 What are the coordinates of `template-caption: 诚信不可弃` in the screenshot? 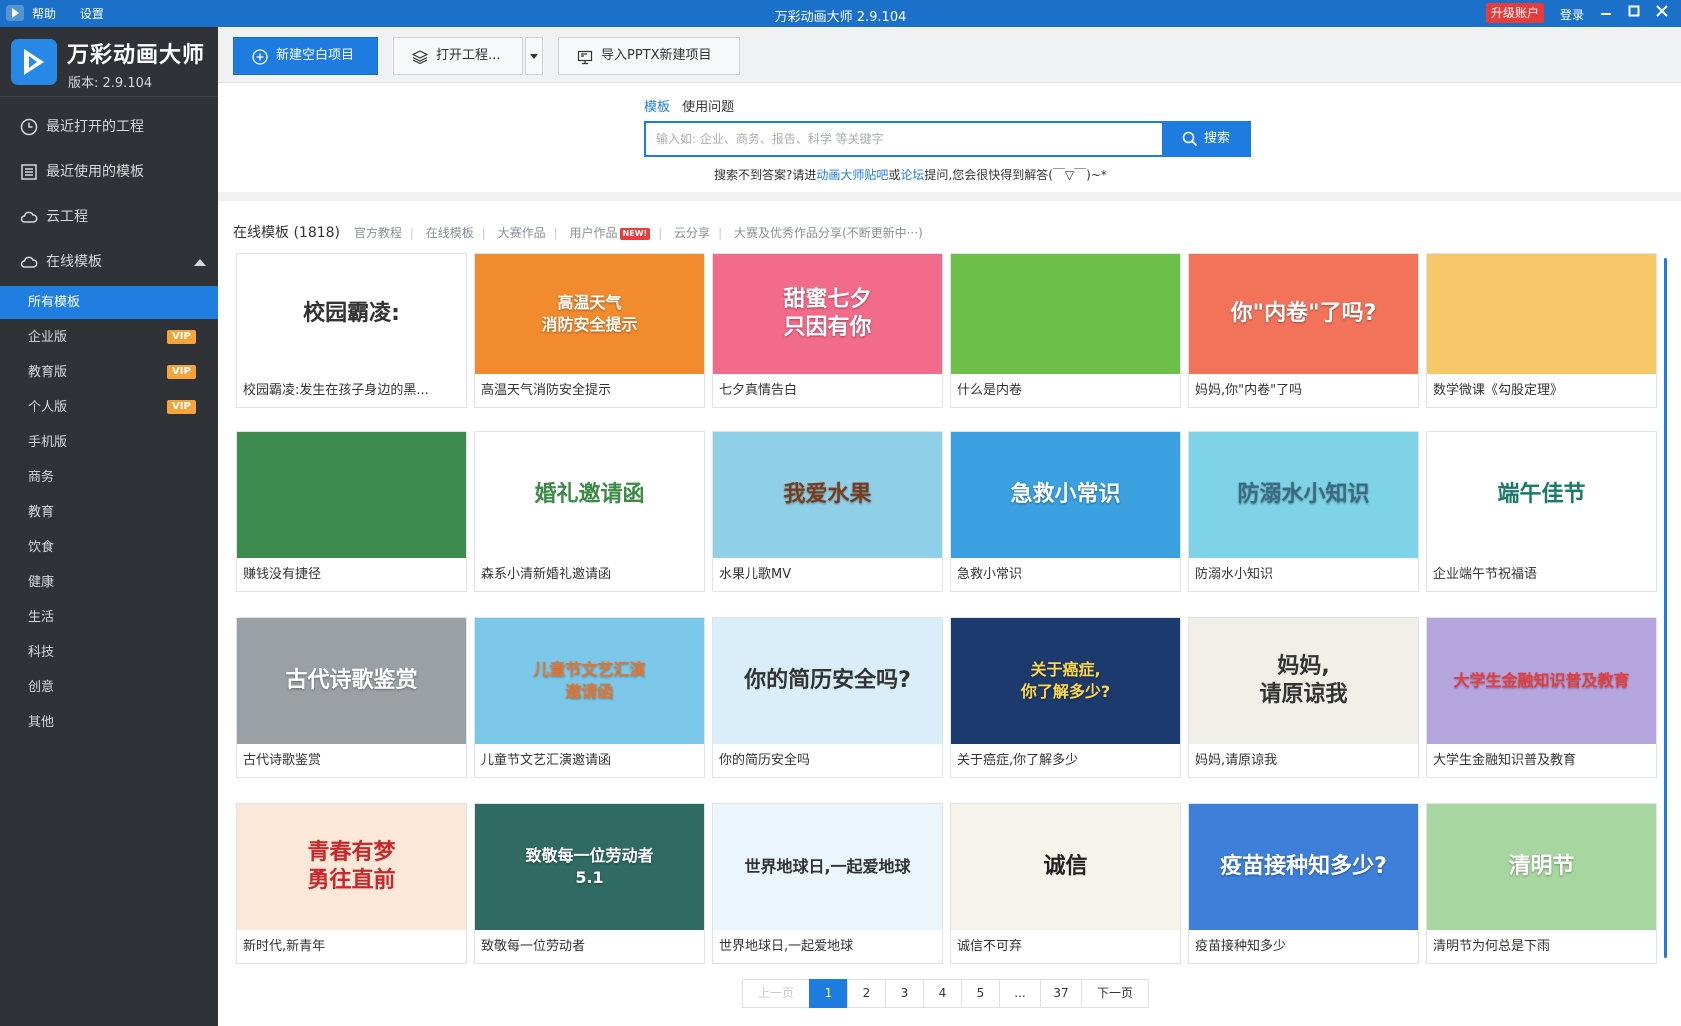 It's located at (990, 946).